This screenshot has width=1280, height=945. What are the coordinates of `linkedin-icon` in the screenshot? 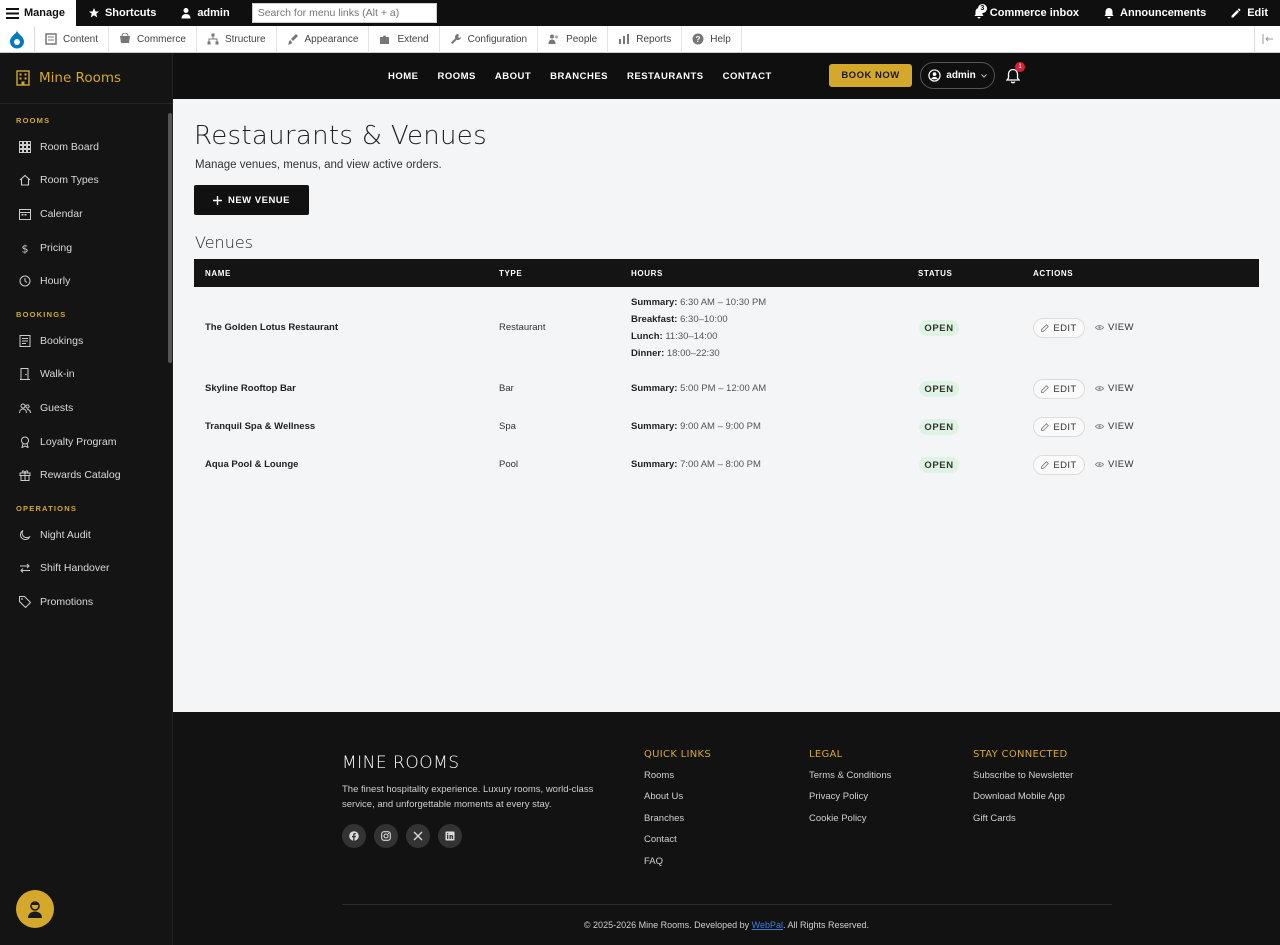 It's located at (450, 836).